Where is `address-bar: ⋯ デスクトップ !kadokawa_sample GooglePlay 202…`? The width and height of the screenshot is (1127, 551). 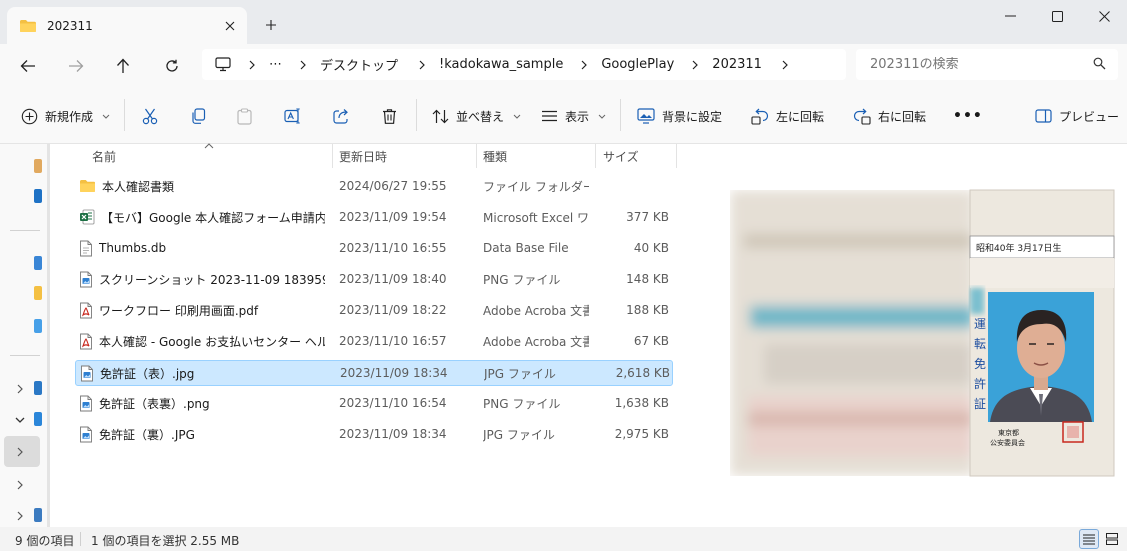
address-bar: ⋯ デスクトップ !kadokawa_sample GooglePlay 202… is located at coordinates (524, 64).